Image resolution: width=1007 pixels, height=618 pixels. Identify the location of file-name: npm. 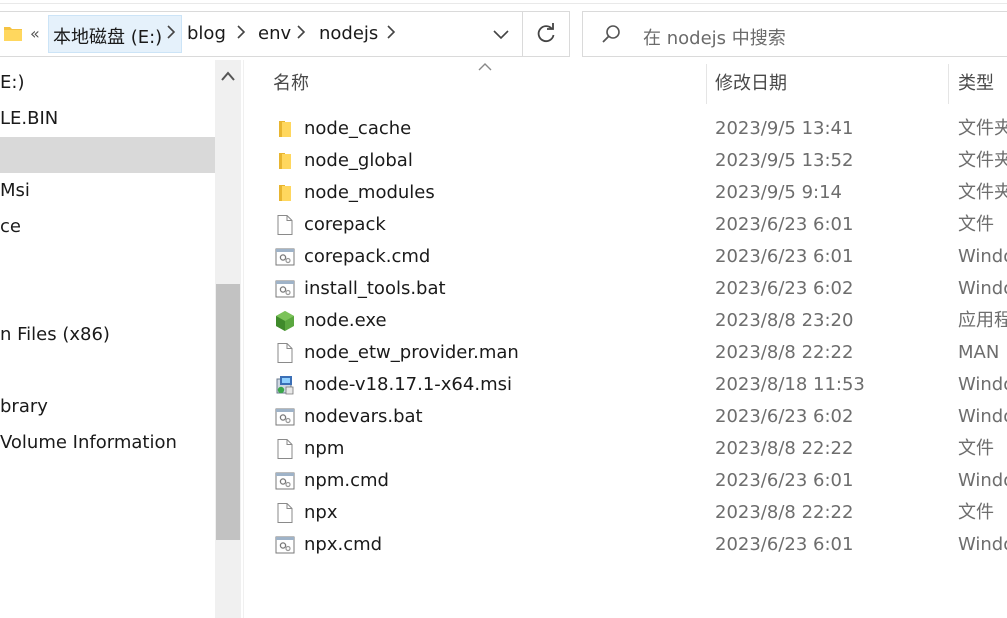
(324, 449).